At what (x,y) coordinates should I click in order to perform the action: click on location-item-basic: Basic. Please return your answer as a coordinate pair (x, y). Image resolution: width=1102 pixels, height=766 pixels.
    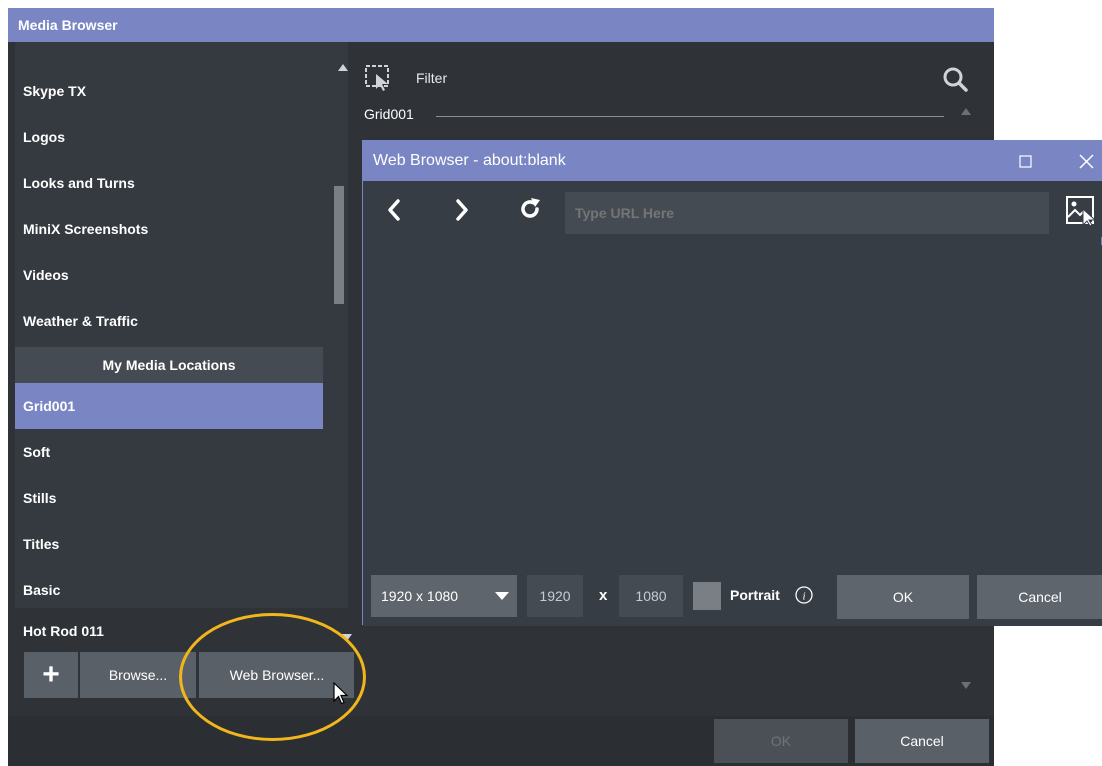
    Looking at the image, I should click on (169, 590).